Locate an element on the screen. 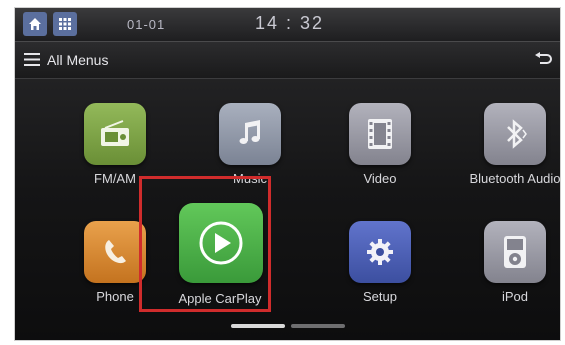 Image resolution: width=565 pixels, height=345 pixels. home-button is located at coordinates (35, 24).